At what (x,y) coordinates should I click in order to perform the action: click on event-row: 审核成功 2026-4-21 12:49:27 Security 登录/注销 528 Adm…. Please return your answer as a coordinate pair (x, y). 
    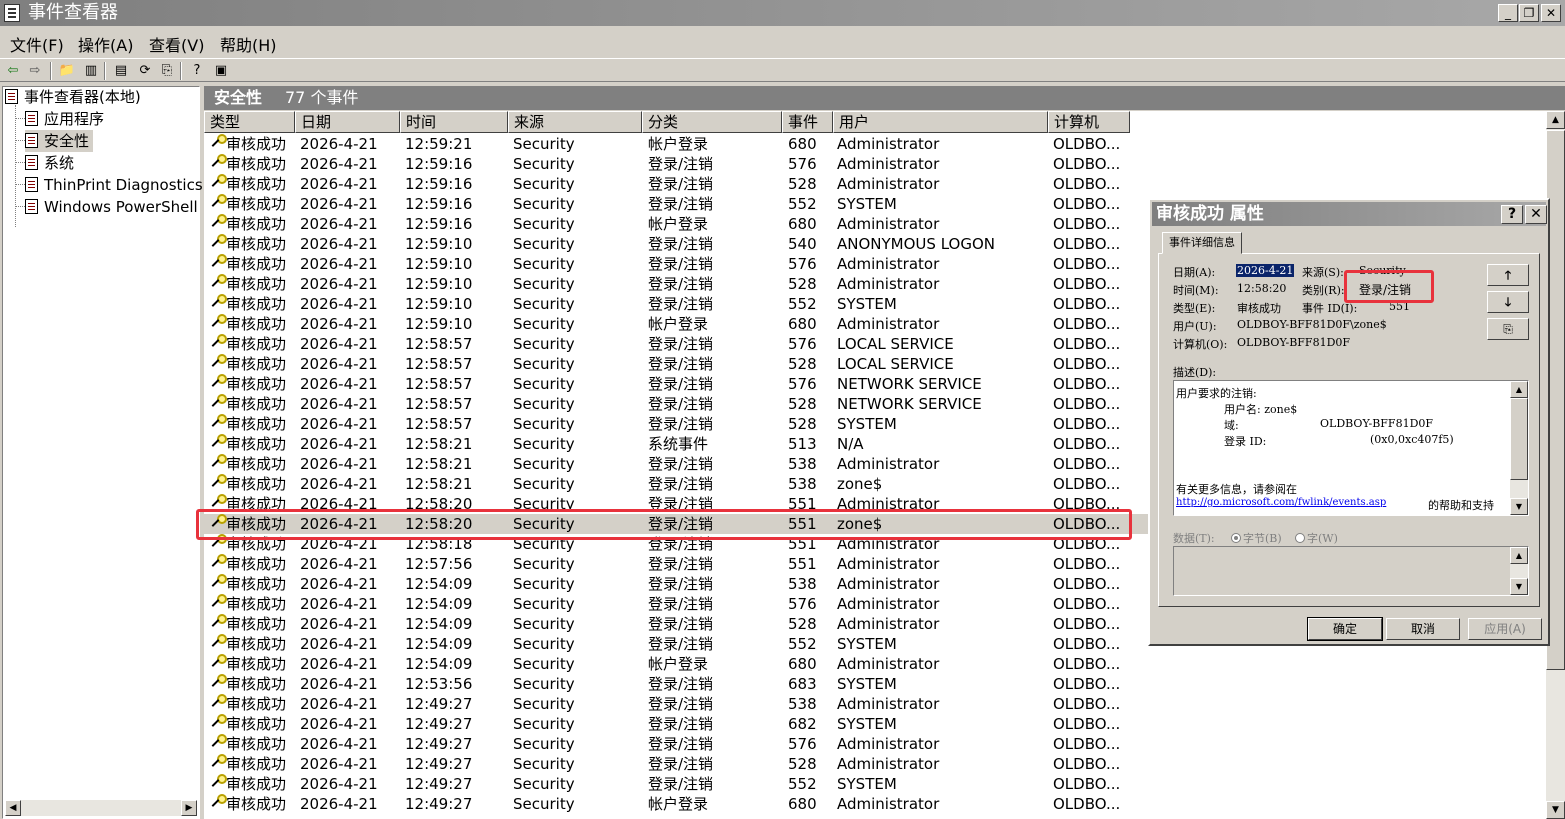
    Looking at the image, I should click on (875, 764).